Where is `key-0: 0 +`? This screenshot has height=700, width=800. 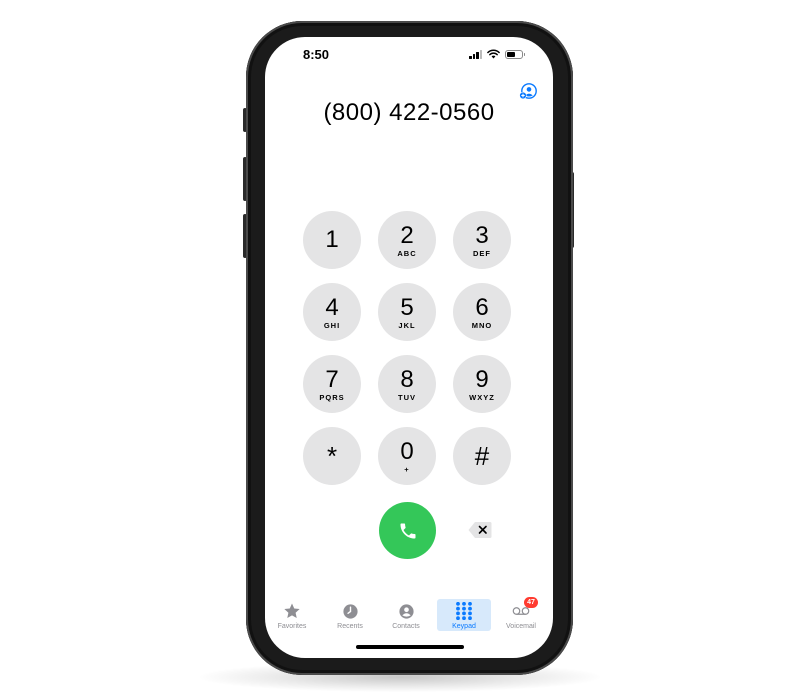
key-0: 0 + is located at coordinates (407, 456).